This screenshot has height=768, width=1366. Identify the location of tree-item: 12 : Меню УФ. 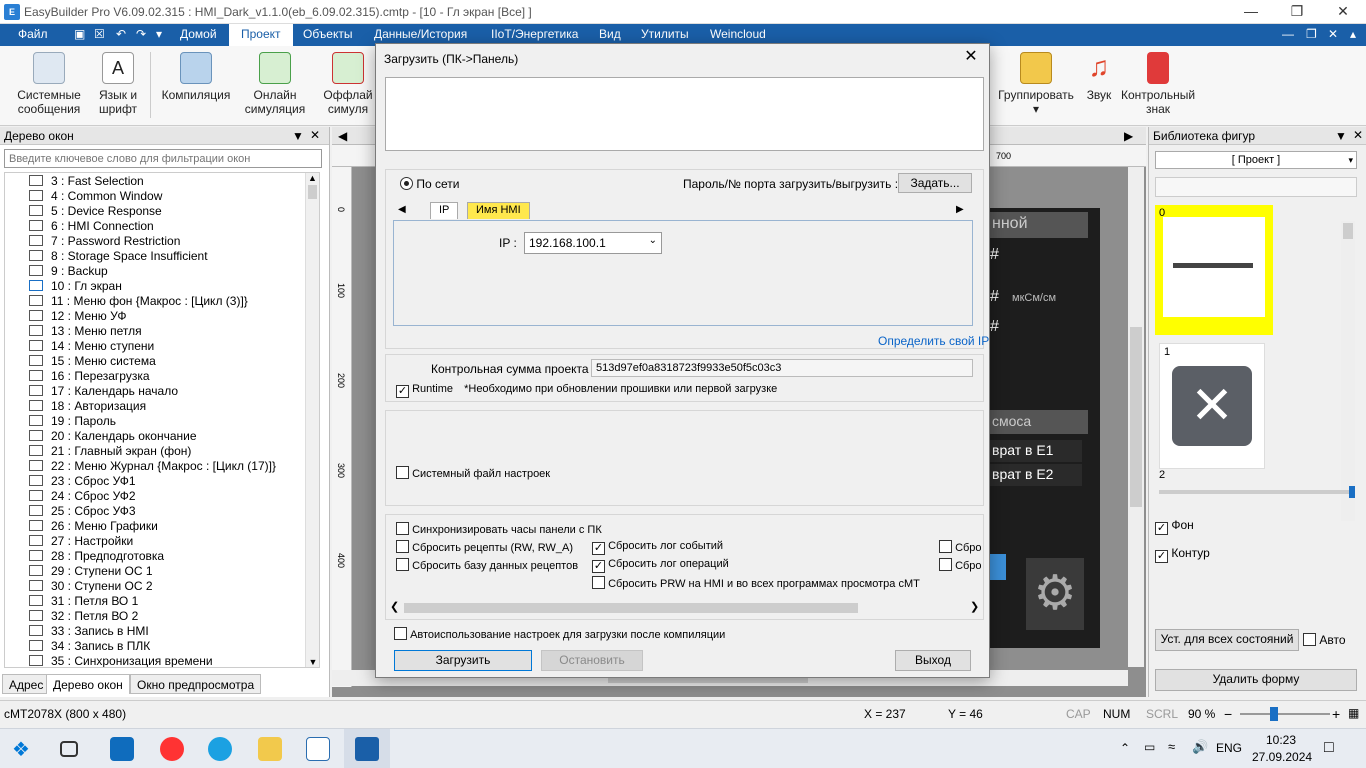
(65, 316).